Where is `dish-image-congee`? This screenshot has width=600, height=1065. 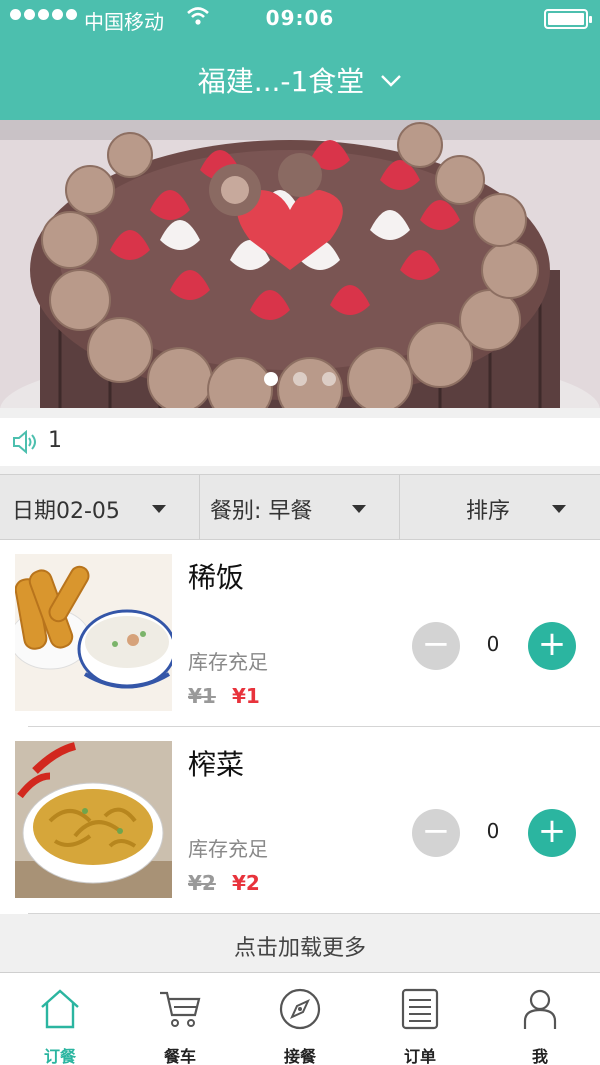
dish-image-congee is located at coordinates (93, 632).